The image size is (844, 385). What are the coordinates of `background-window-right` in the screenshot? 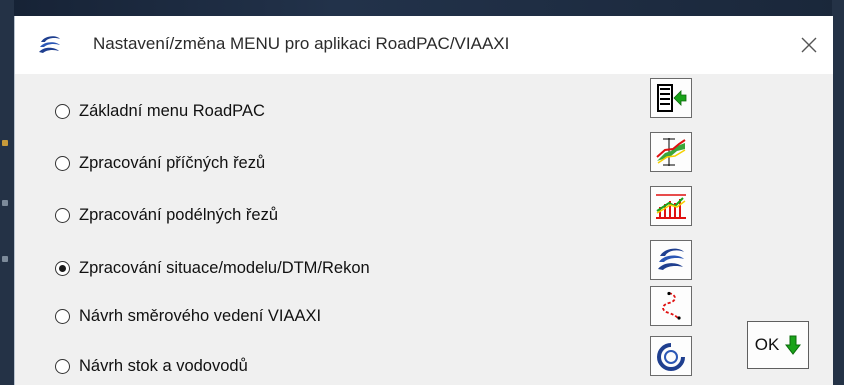 It's located at (838, 192).